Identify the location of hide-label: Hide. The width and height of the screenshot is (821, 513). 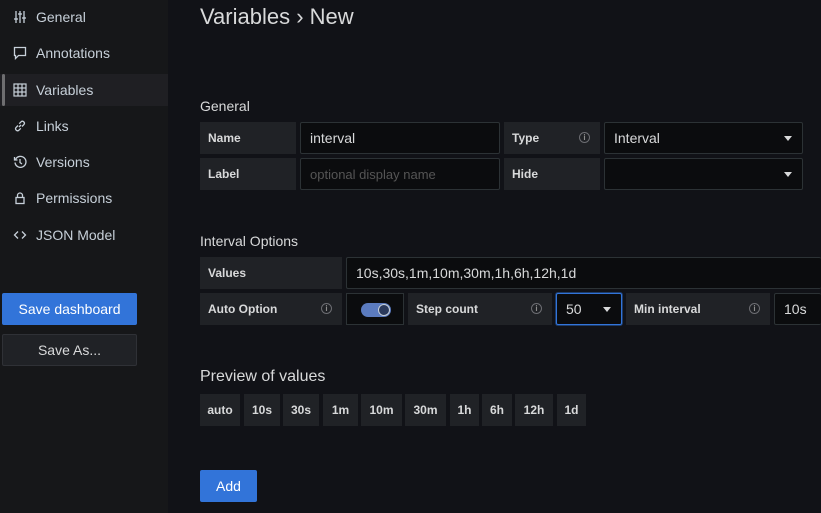
(552, 174).